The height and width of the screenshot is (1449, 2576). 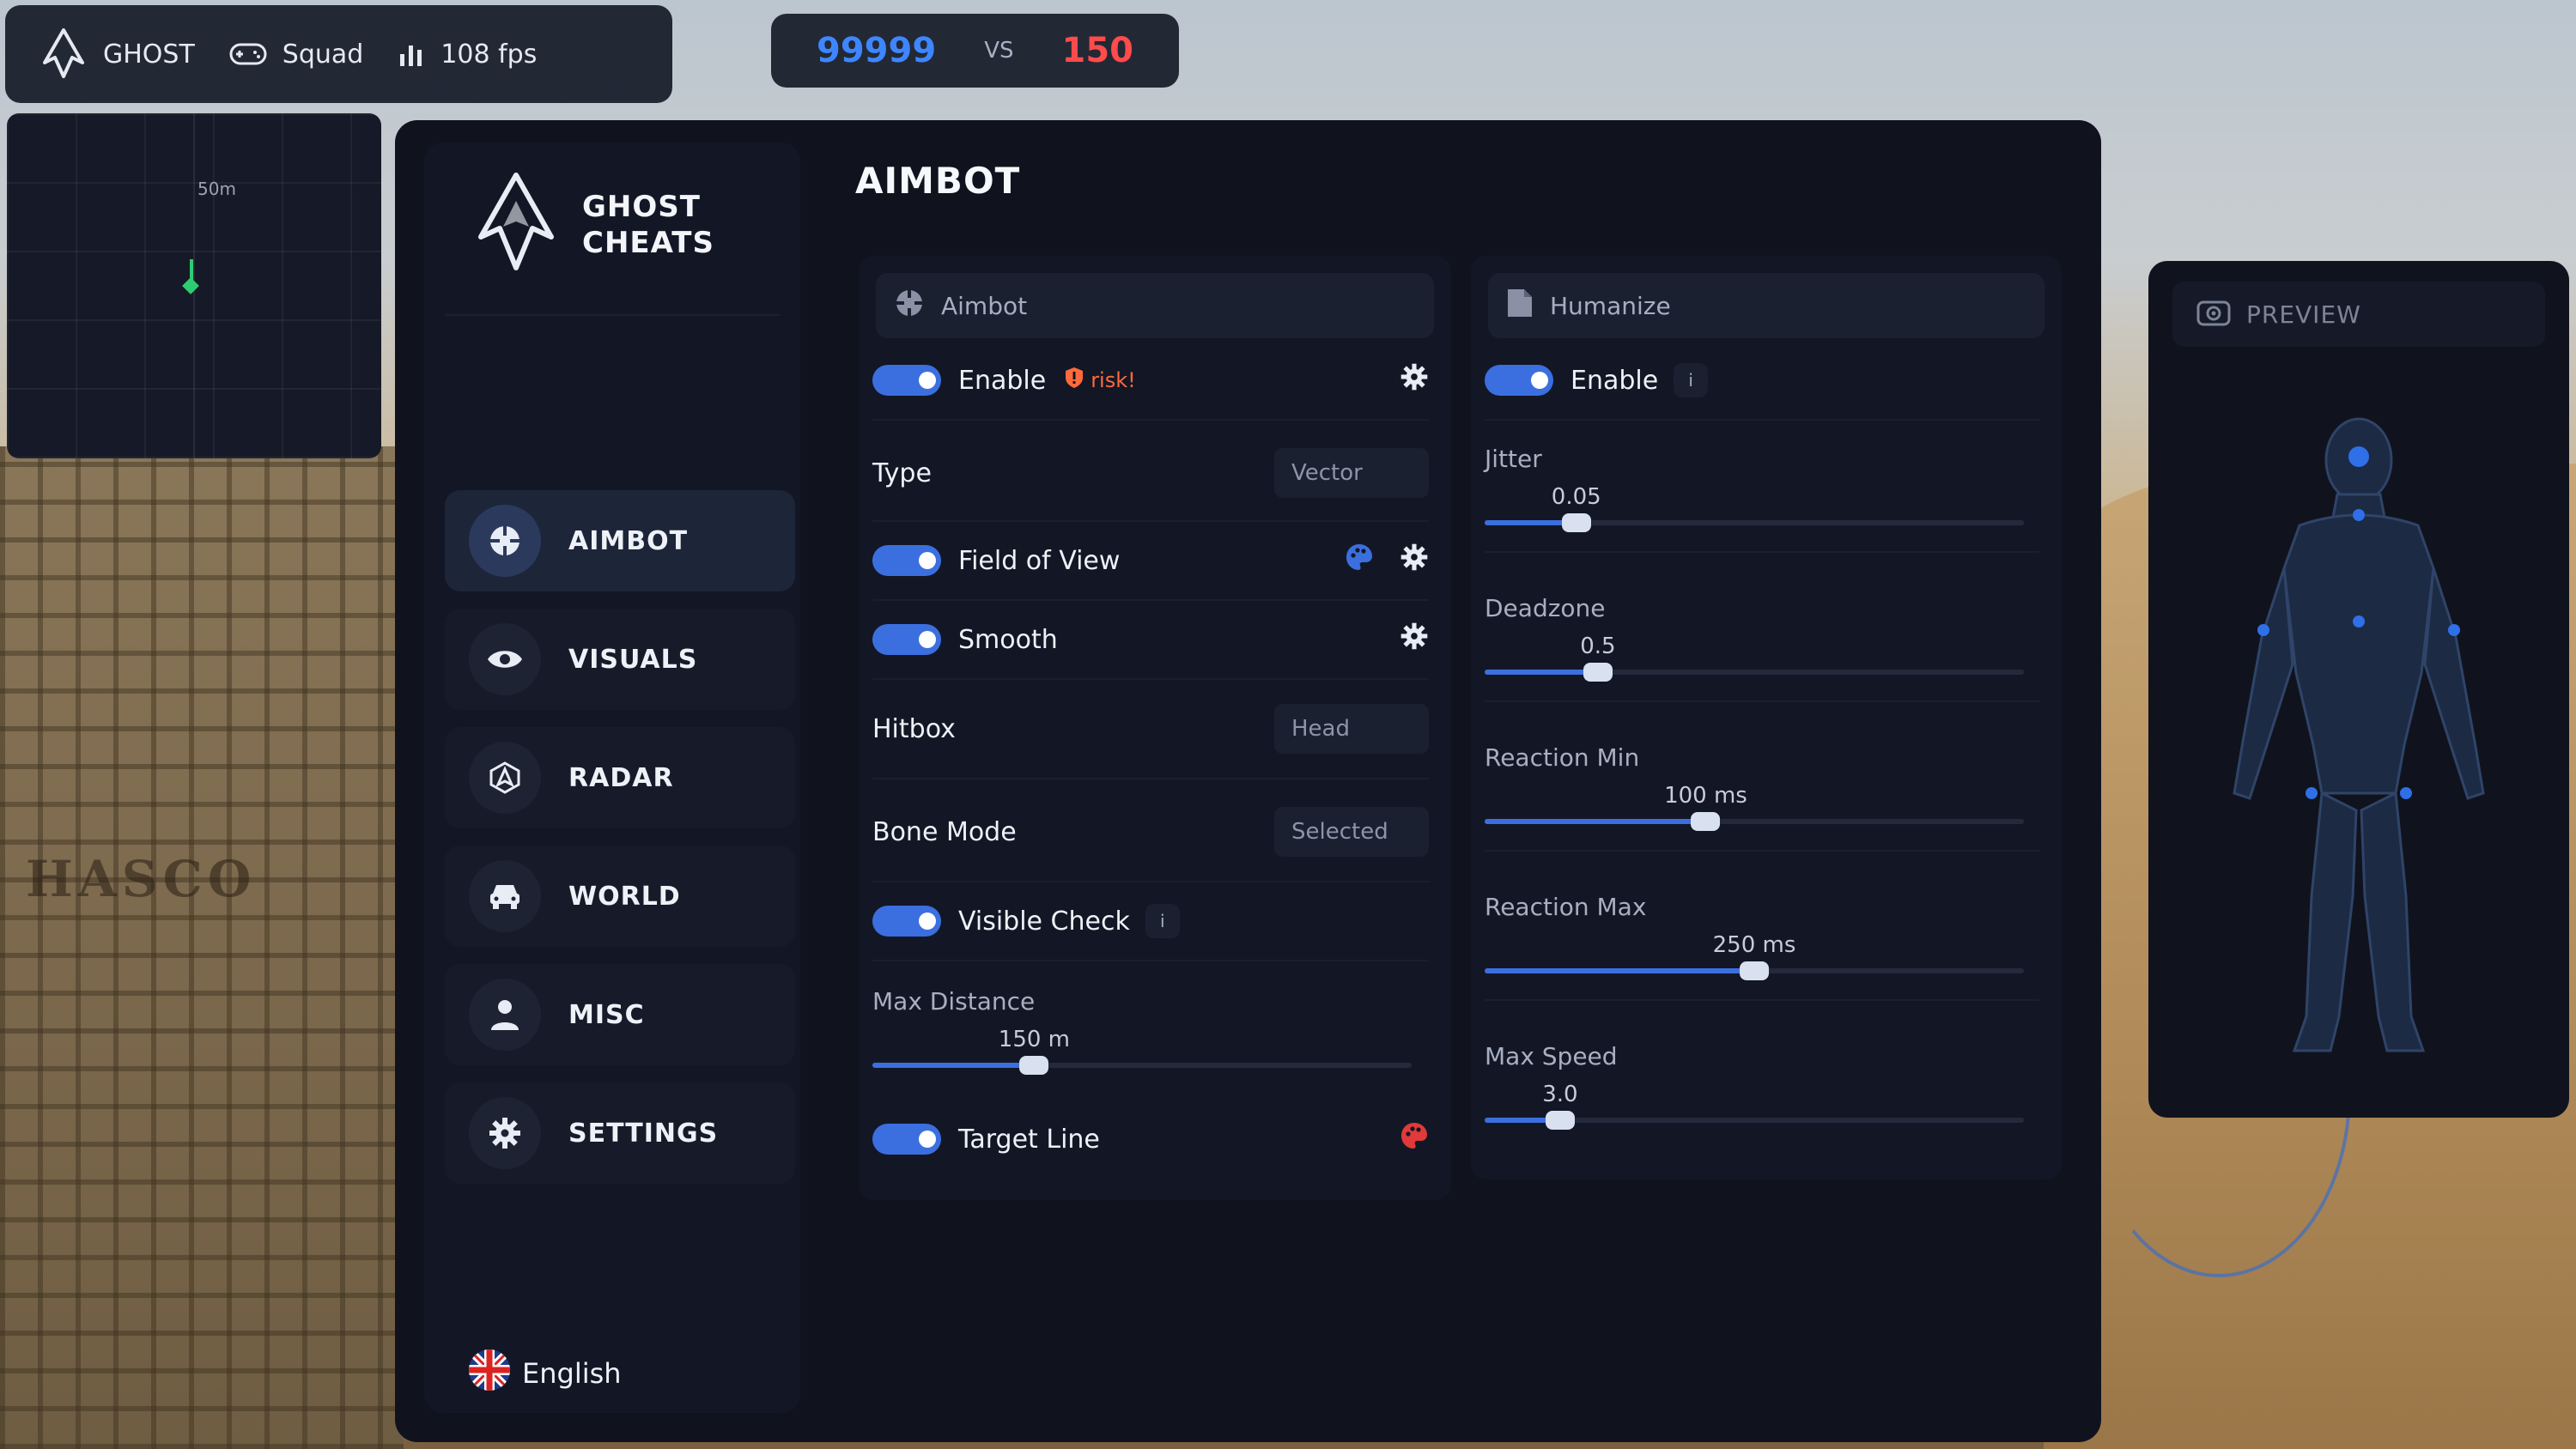 I want to click on risk-warning: risk!, so click(x=1100, y=380).